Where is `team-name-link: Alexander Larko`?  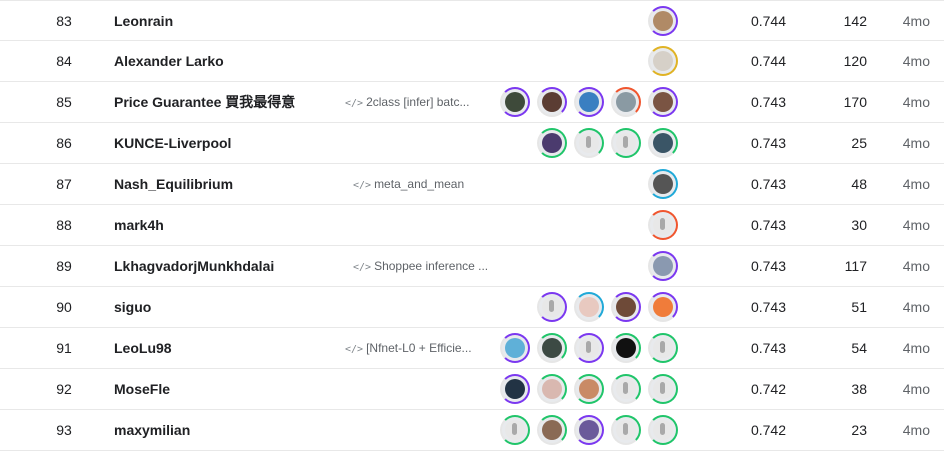 team-name-link: Alexander Larko is located at coordinates (169, 61).